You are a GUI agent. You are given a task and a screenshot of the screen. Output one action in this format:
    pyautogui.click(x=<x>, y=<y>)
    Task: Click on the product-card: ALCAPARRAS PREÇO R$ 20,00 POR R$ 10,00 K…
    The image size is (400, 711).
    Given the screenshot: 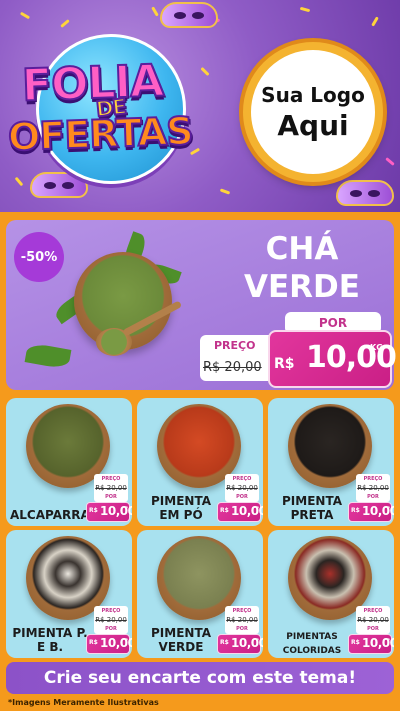 What is the action you would take?
    pyautogui.click(x=69, y=462)
    